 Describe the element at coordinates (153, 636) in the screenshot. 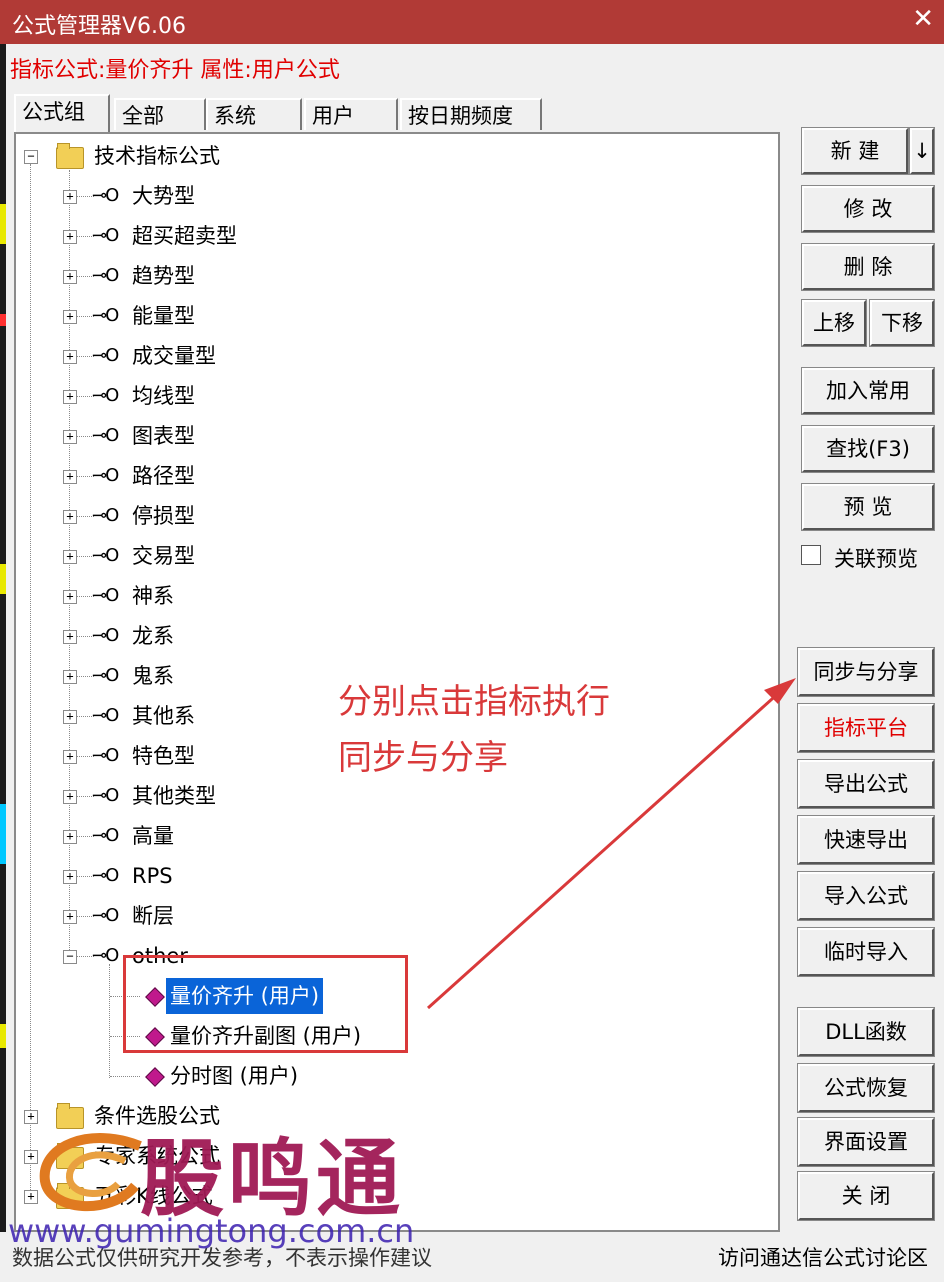

I see `tree-group-label: 龙系` at that location.